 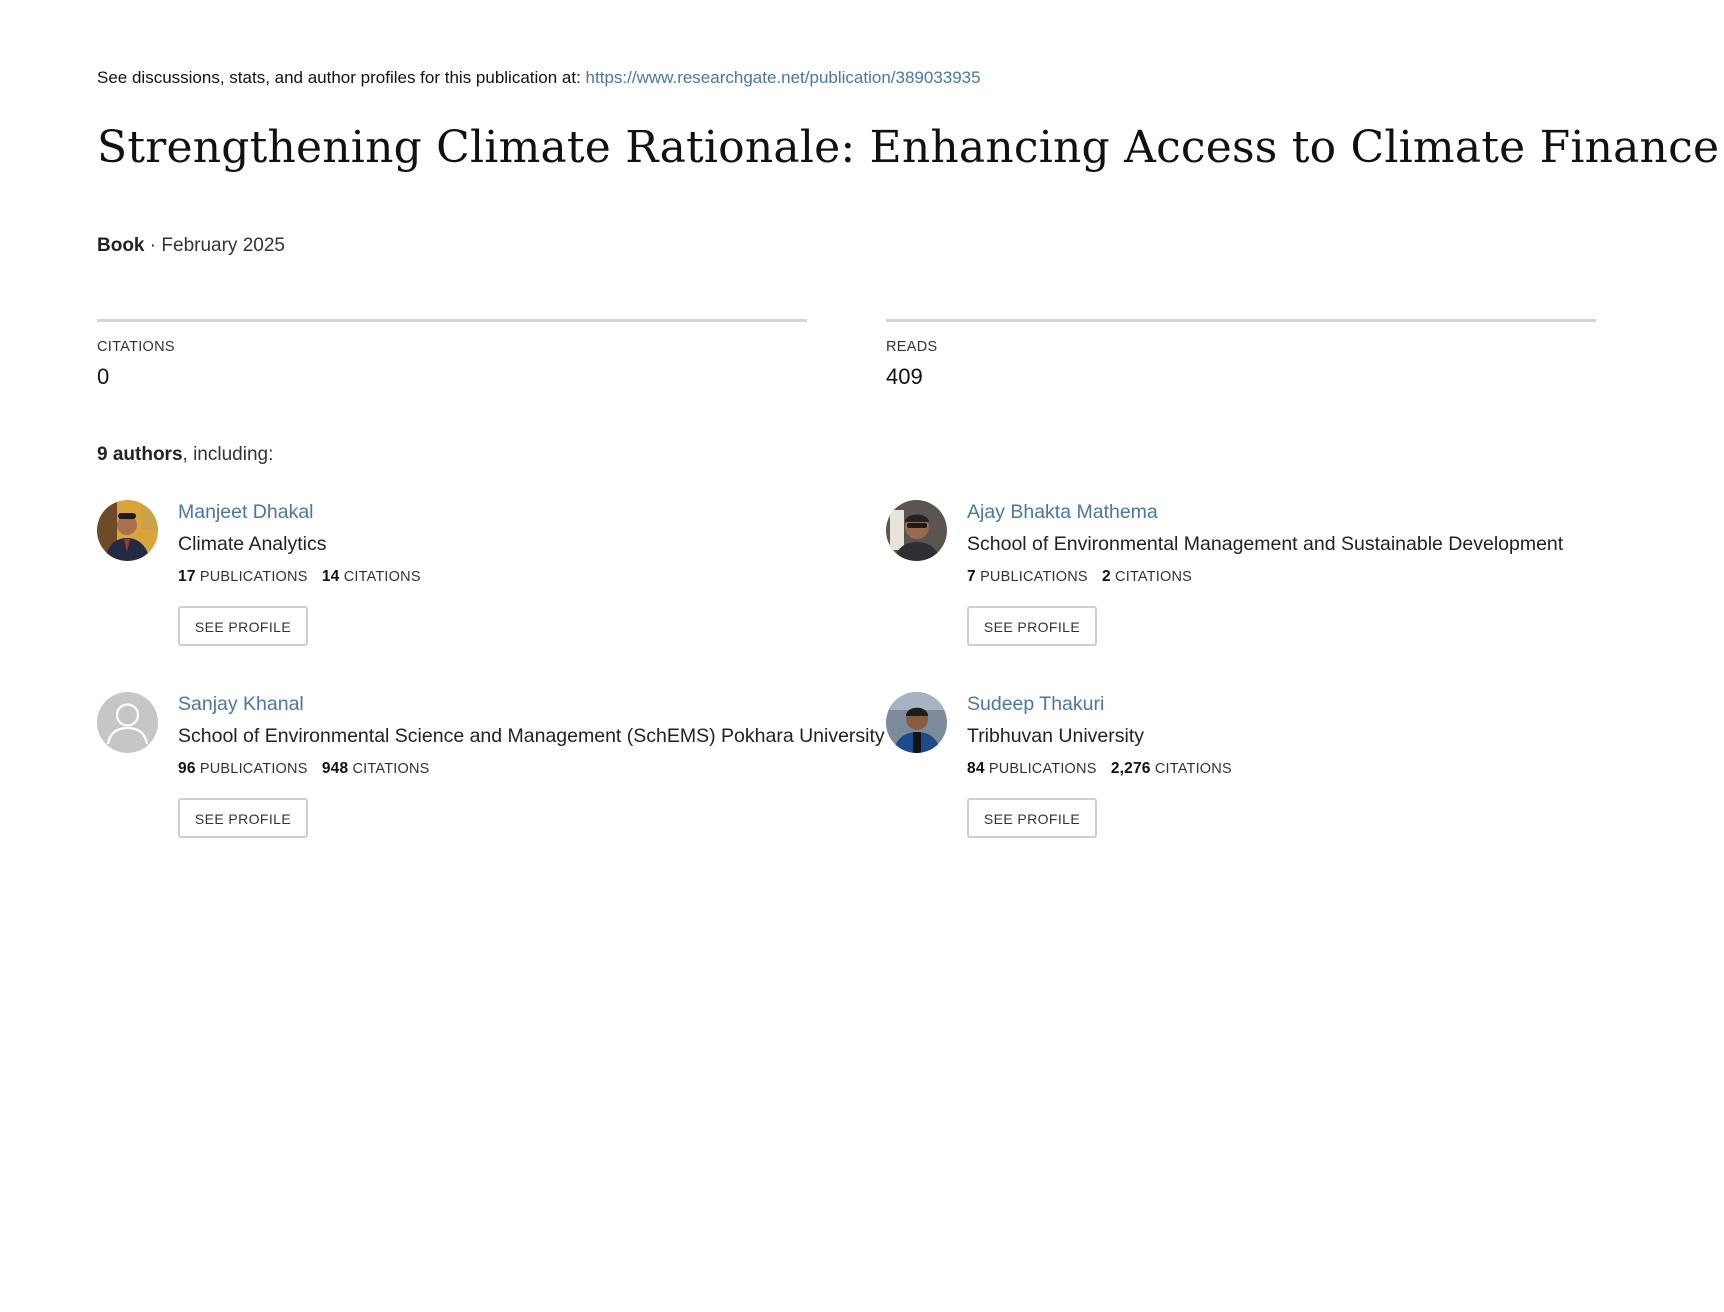 What do you see at coordinates (531, 769) in the screenshot?
I see `author-stats: 96 PUBLICATIONS 948 CITATIONS` at bounding box center [531, 769].